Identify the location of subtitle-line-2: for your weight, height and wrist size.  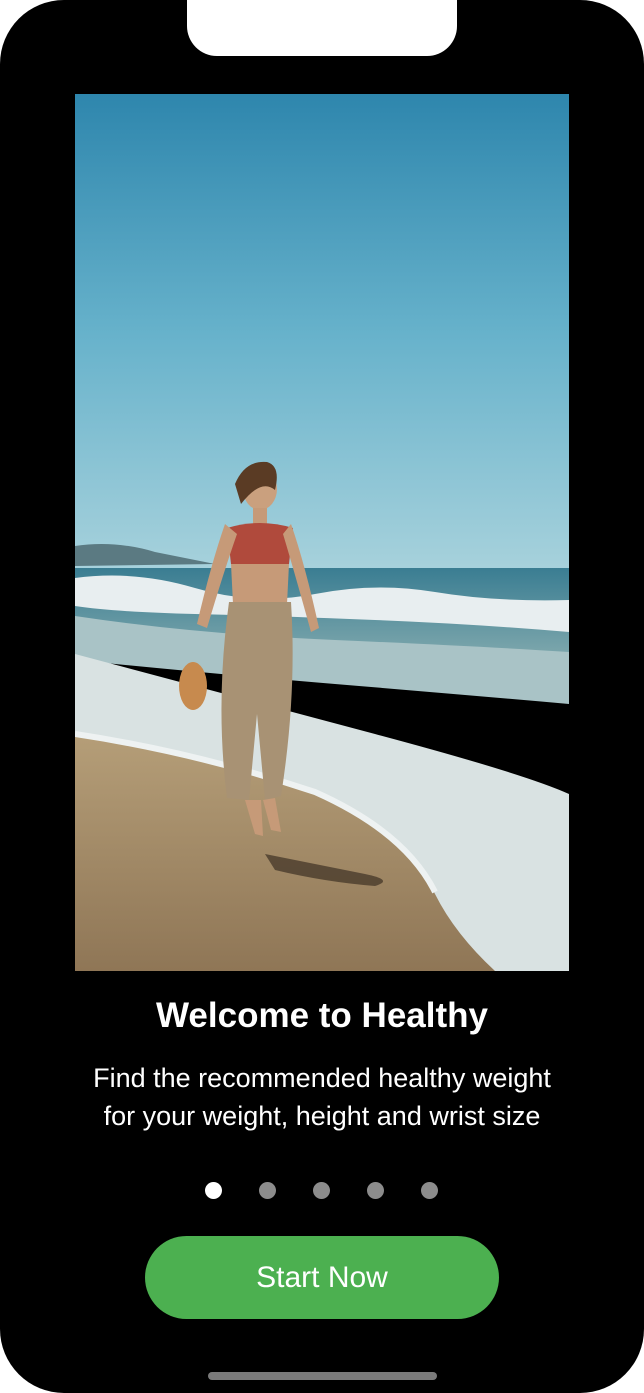
(322, 1116).